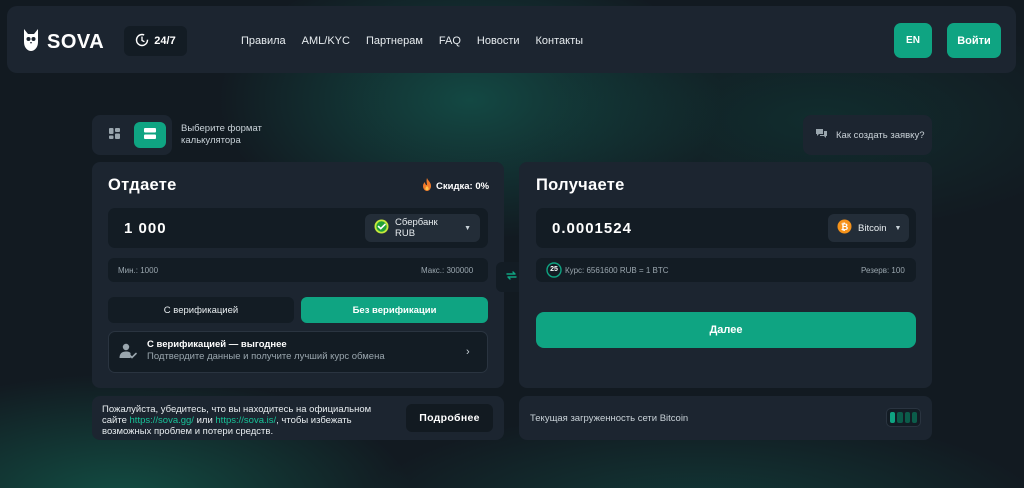 This screenshot has height=488, width=1024. Describe the element at coordinates (880, 135) in the screenshot. I see `howto-label: Как создать заявку?` at that location.